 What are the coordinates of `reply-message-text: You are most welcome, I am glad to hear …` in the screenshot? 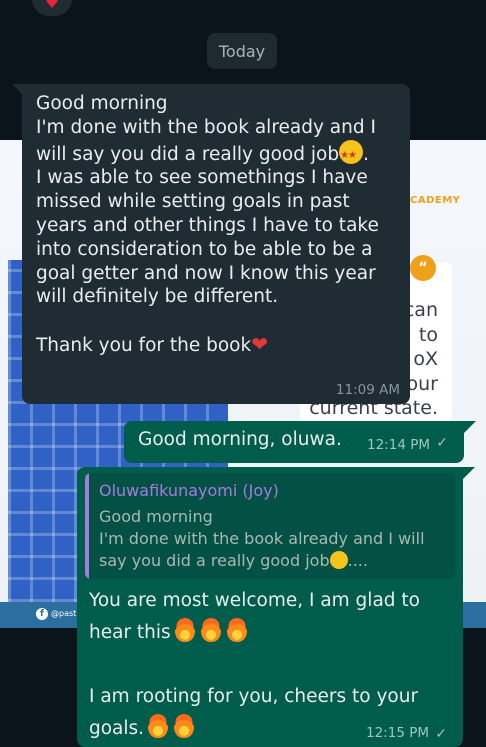 It's located at (257, 664).